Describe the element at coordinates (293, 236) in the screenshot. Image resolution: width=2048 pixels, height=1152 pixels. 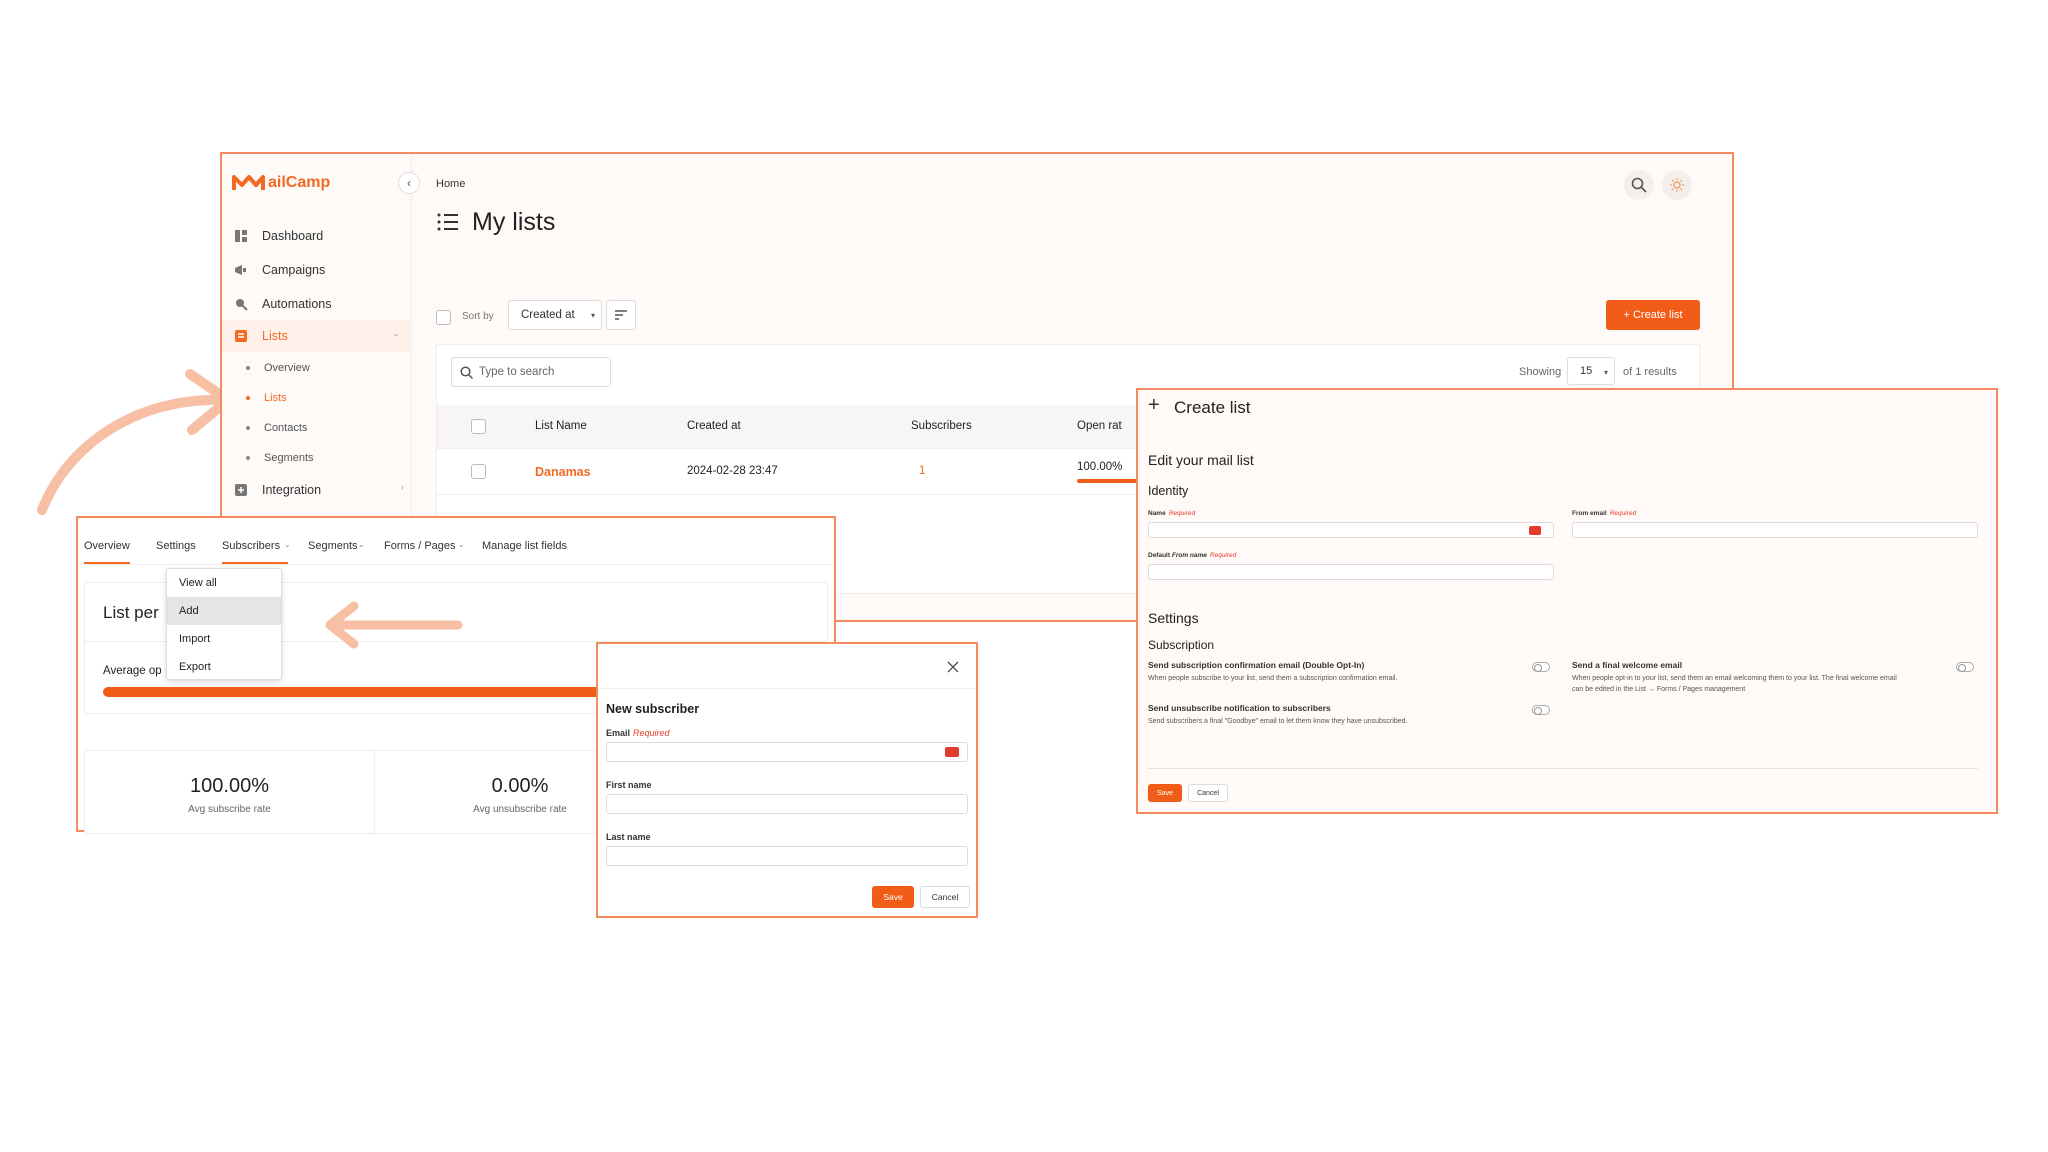
I see `sidebar-item-label: Dashboard` at that location.